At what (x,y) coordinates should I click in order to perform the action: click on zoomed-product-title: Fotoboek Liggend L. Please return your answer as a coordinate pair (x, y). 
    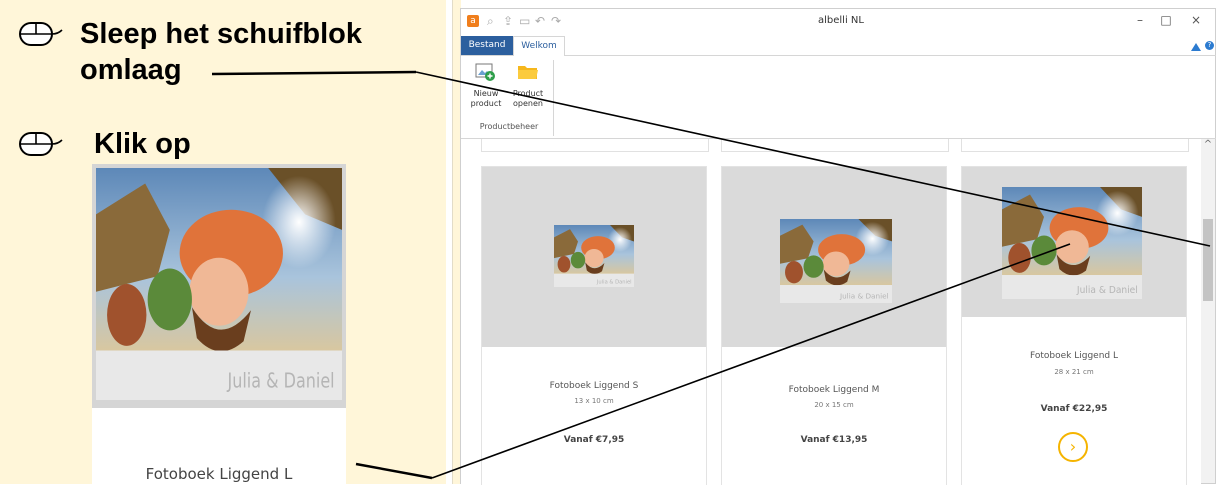
    Looking at the image, I should click on (219, 474).